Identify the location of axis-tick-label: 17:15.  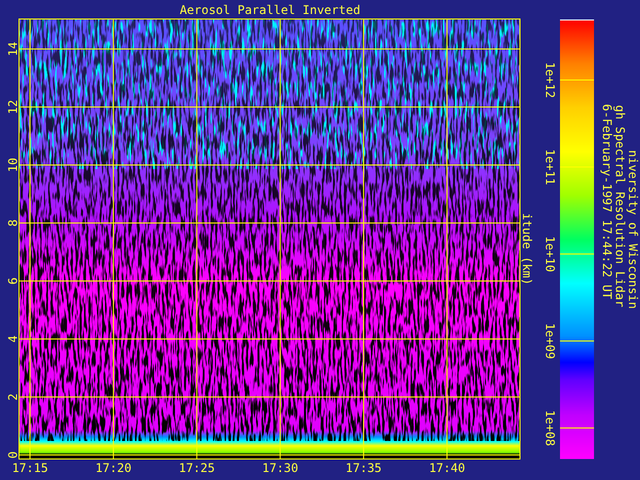
(30, 468).